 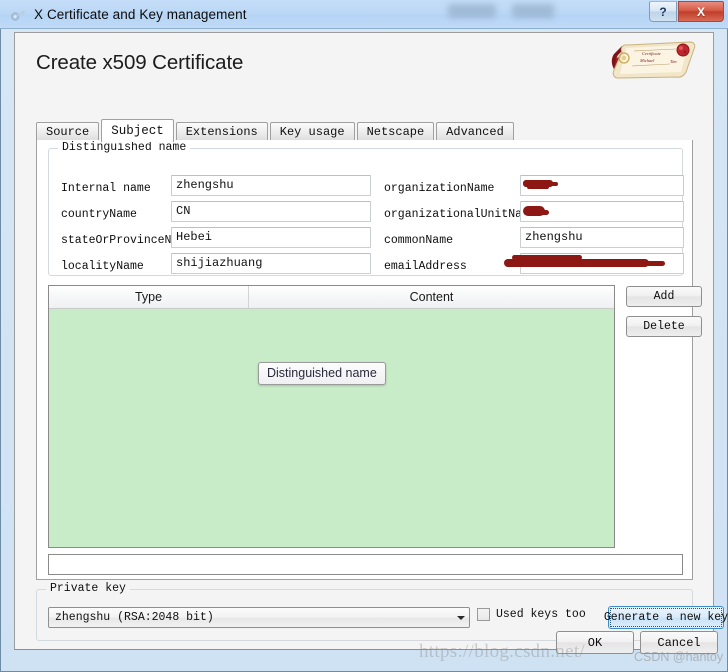 I want to click on label-organizational-unit-name: organizationalUnitName, so click(x=460, y=214).